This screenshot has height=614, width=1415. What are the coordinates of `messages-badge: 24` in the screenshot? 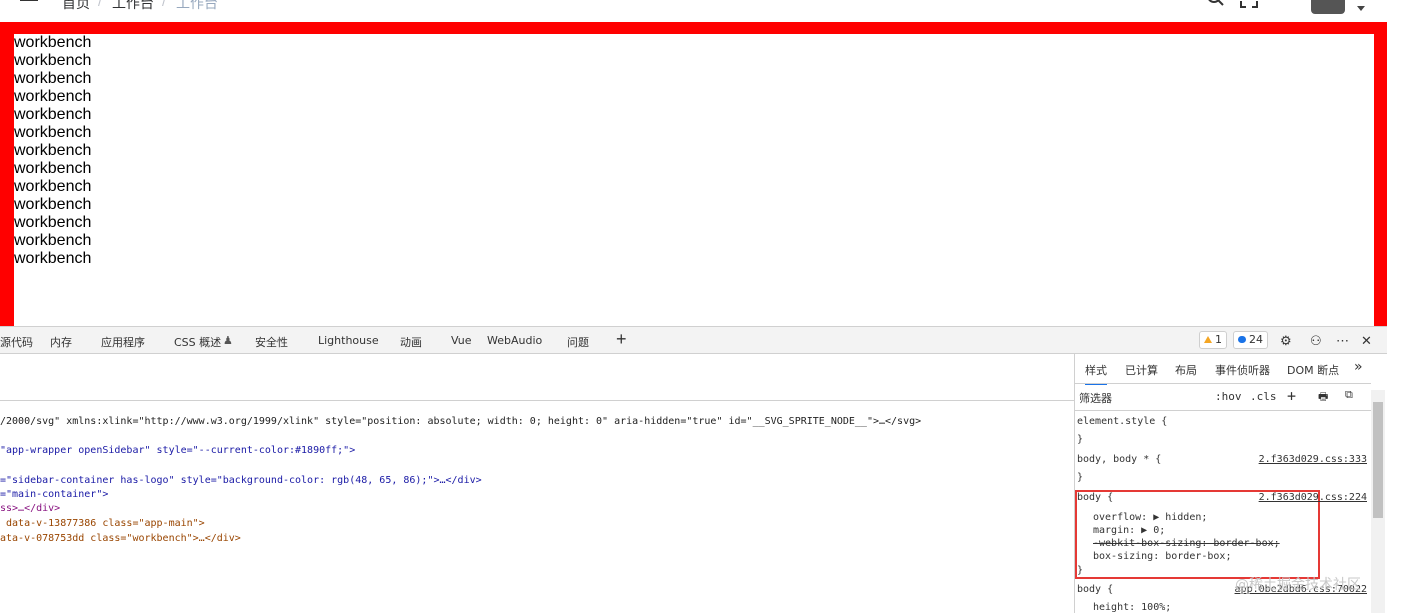 It's located at (1250, 340).